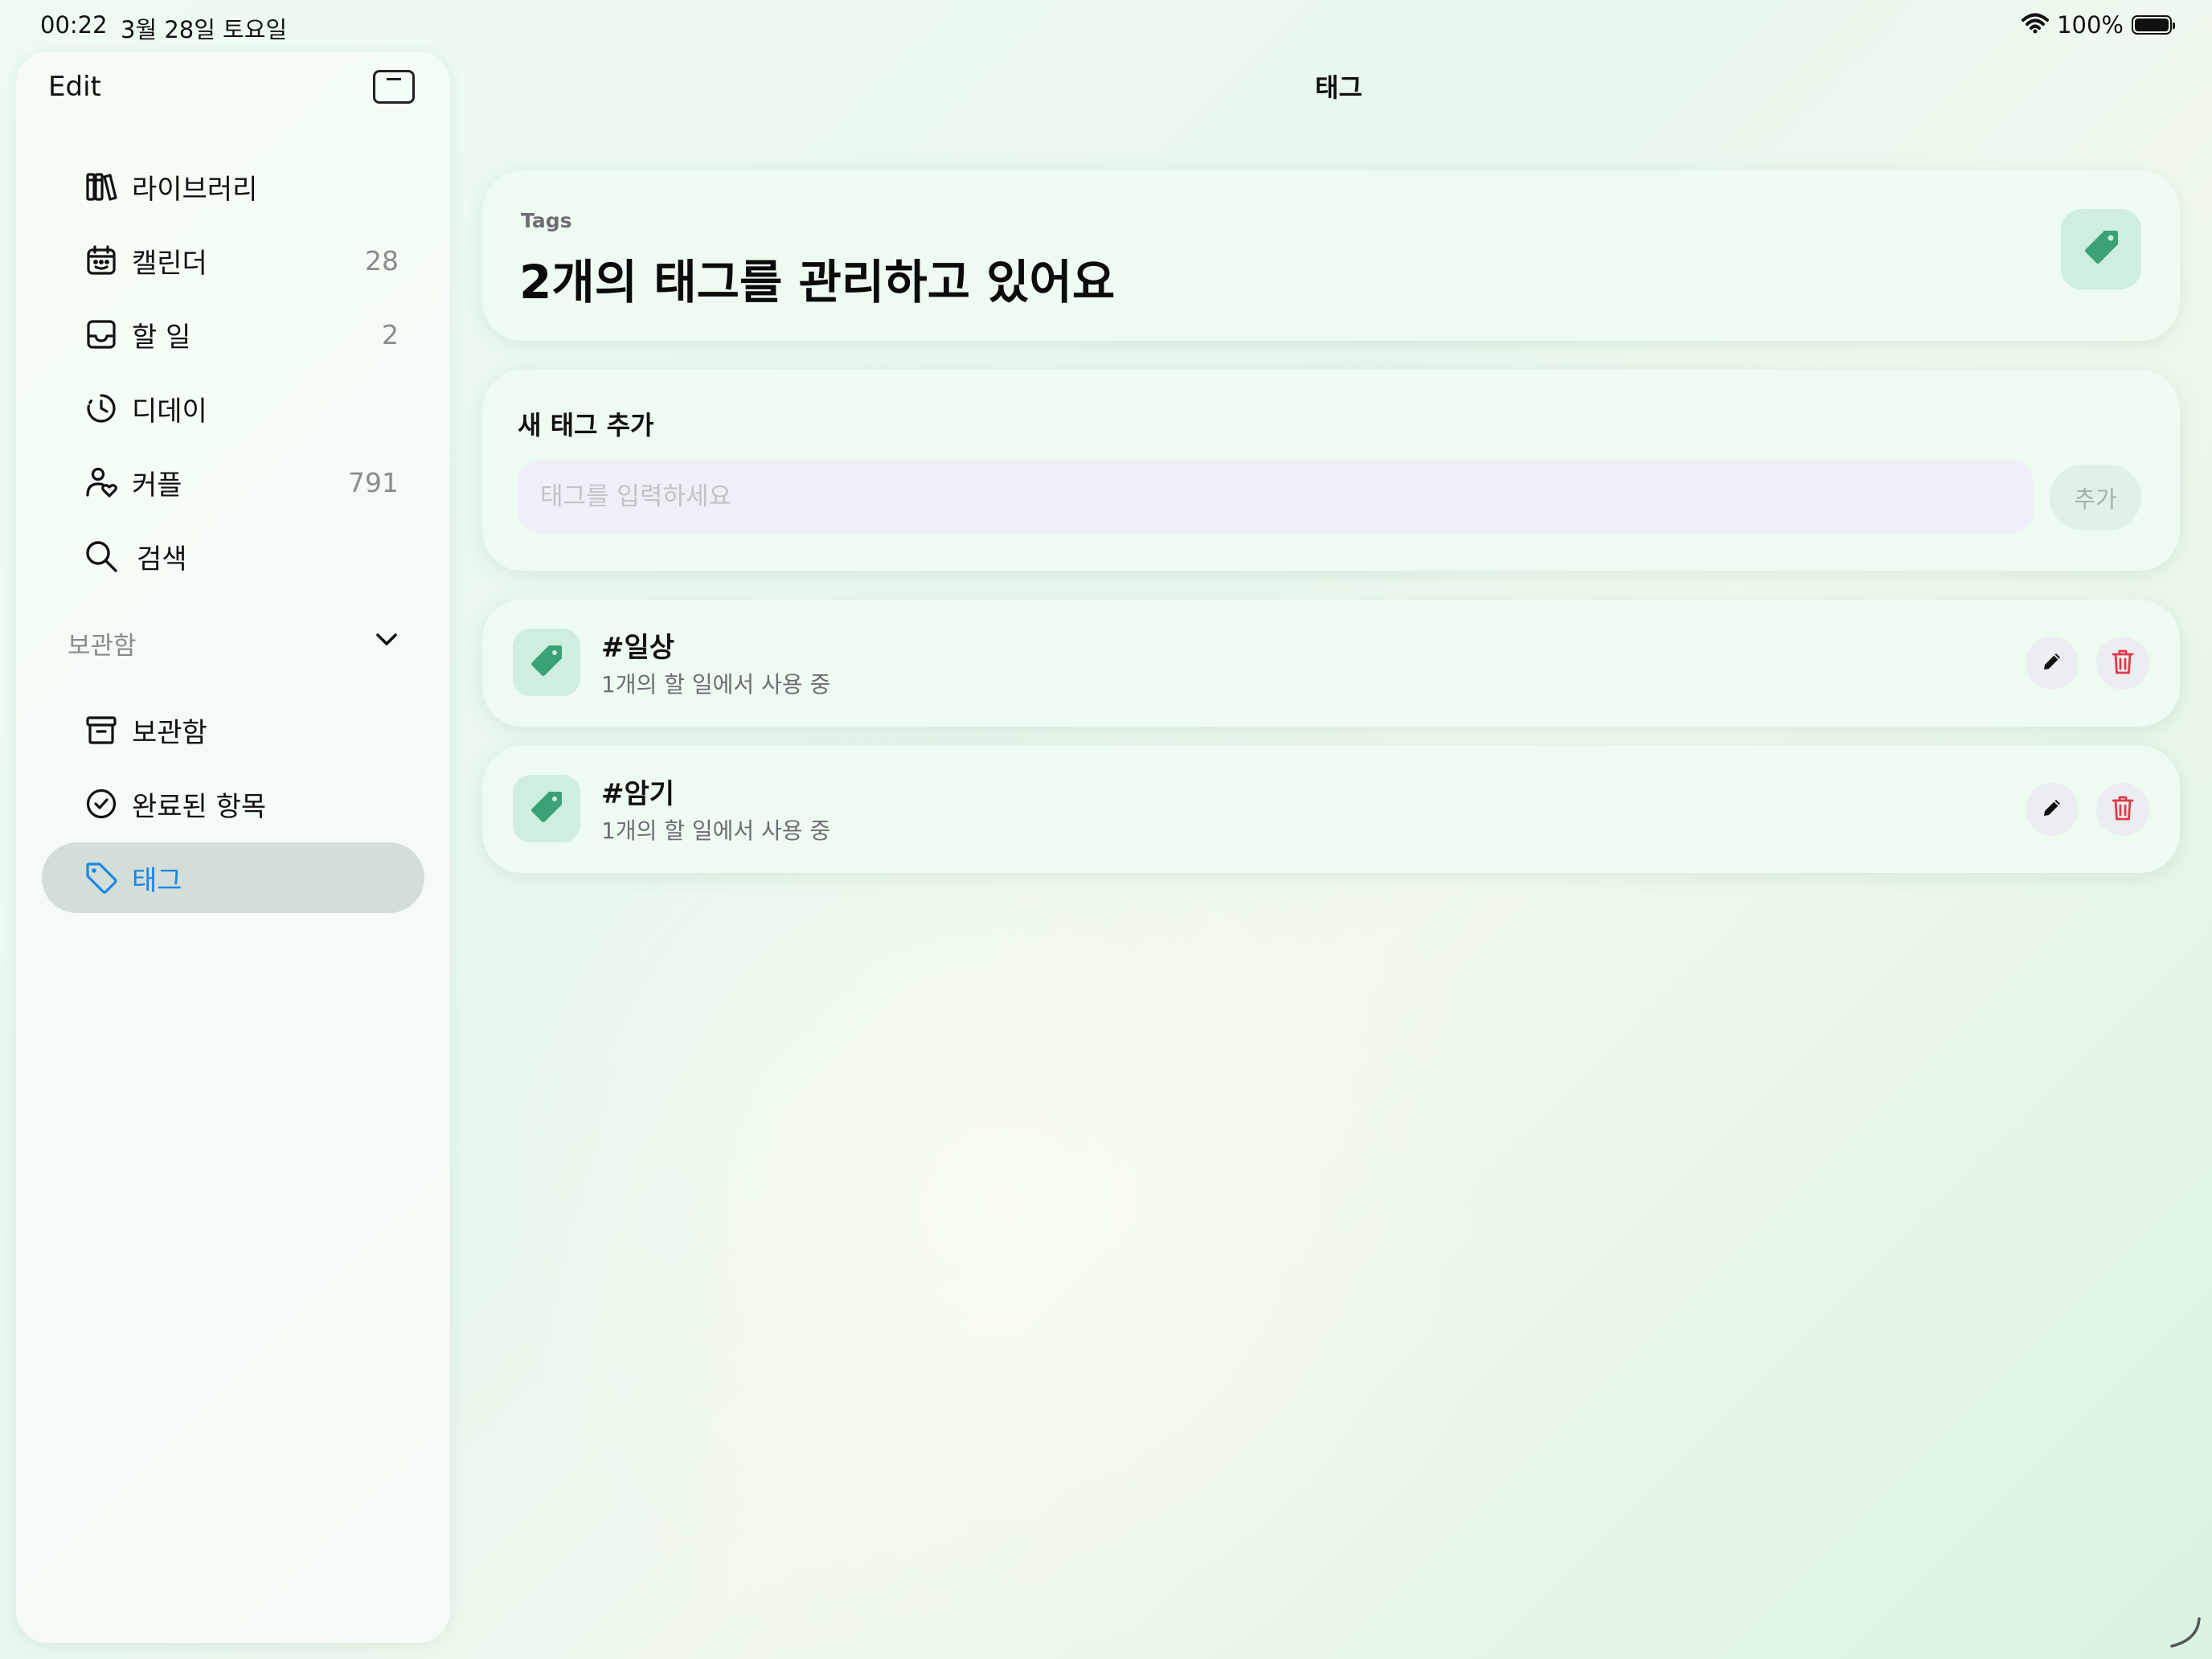 This screenshot has width=2212, height=1659. What do you see at coordinates (586, 425) in the screenshot?
I see `add-tag-title: 새 태그 추가` at bounding box center [586, 425].